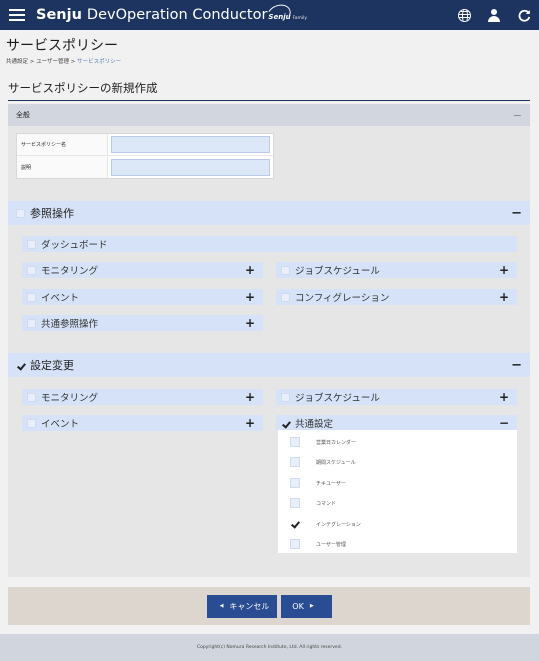 This screenshot has height=661, width=539. Describe the element at coordinates (396, 297) in the screenshot. I see `ref-item-configuration: コンフィグレーション +` at that location.